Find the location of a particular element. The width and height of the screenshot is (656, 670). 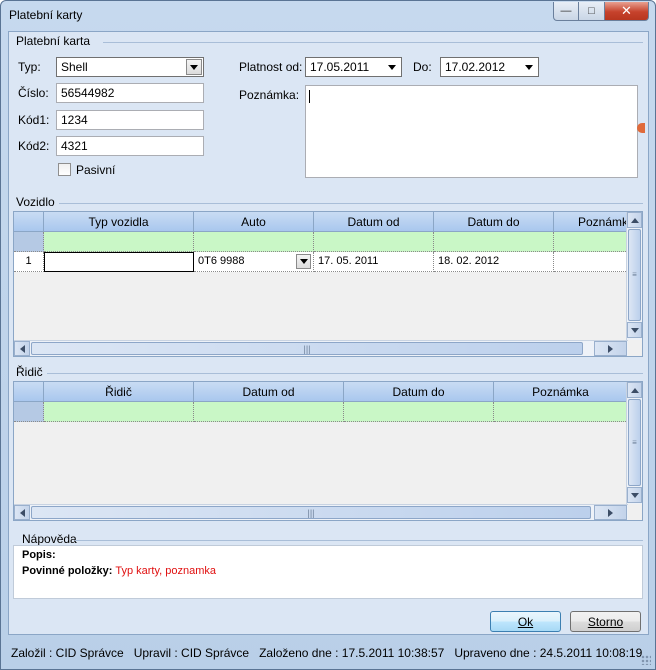

type-select: Shell is located at coordinates (130, 67).